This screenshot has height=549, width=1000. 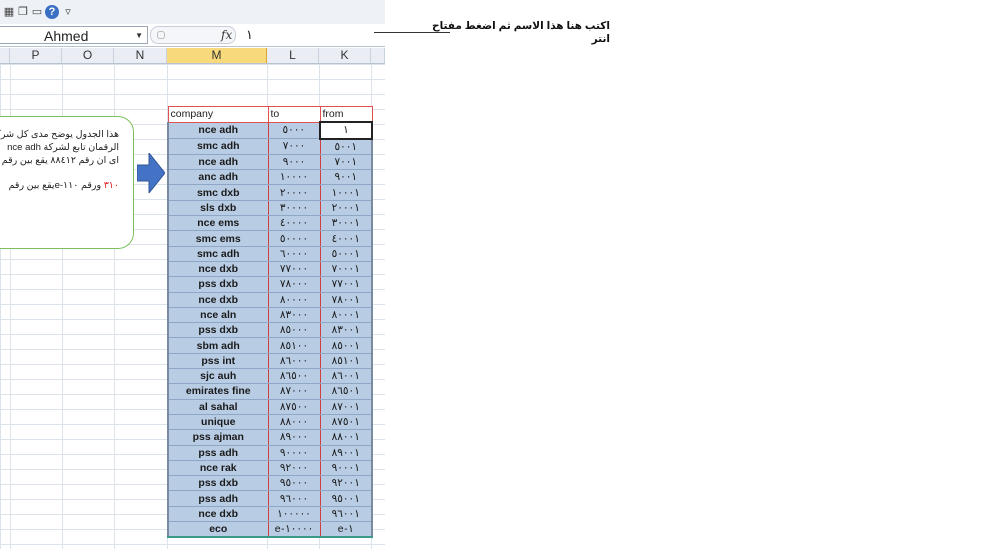 I want to click on cell-to: ٨٦٥٠٠, so click(x=294, y=376).